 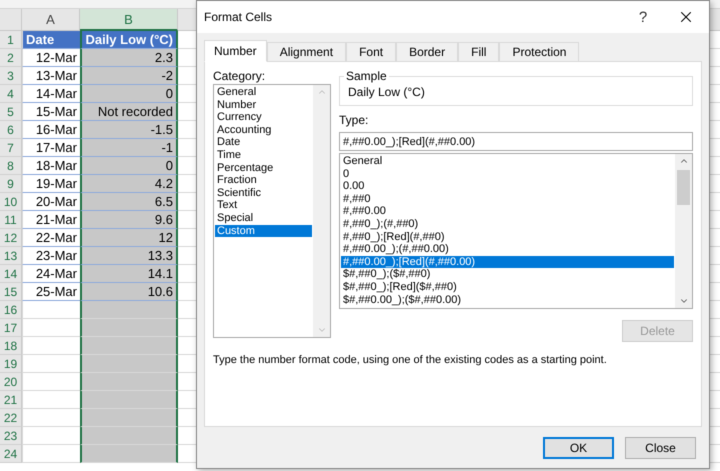 What do you see at coordinates (51, 58) in the screenshot?
I see `table-cell: 12-Mar` at bounding box center [51, 58].